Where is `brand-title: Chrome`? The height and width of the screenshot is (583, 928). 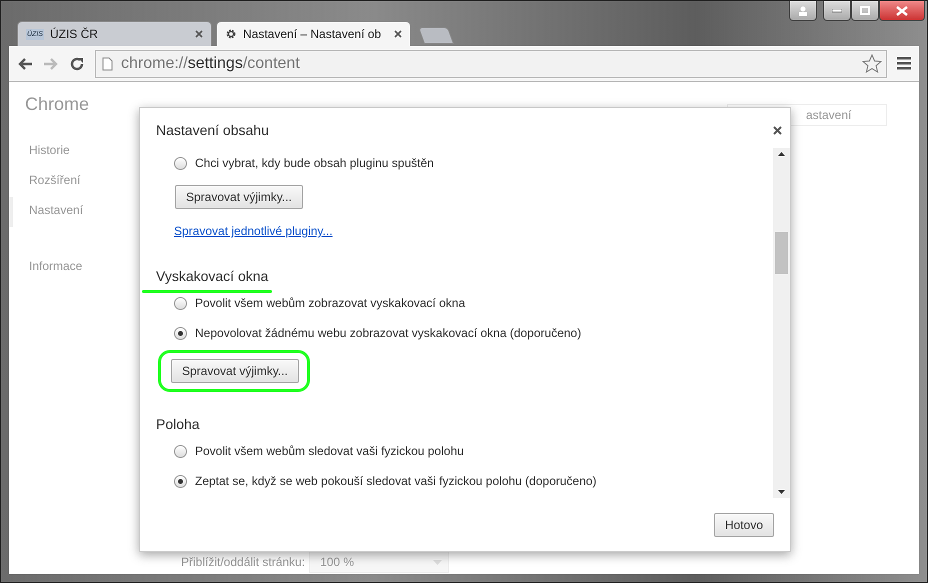
brand-title: Chrome is located at coordinates (57, 104).